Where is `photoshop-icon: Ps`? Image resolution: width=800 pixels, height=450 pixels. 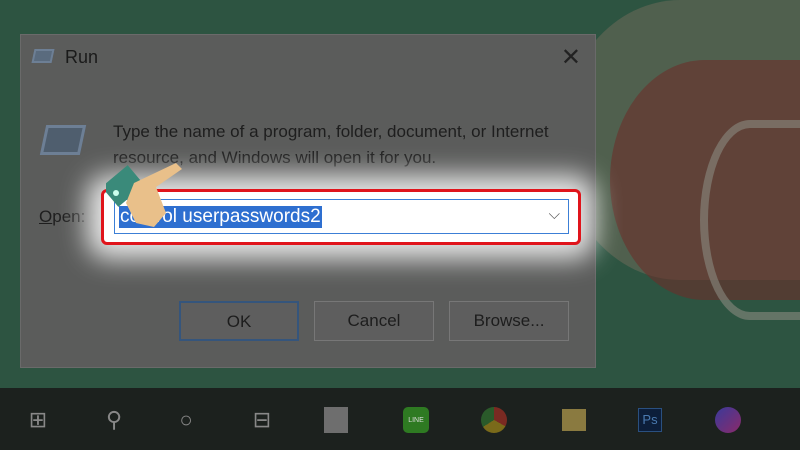 photoshop-icon: Ps is located at coordinates (650, 420).